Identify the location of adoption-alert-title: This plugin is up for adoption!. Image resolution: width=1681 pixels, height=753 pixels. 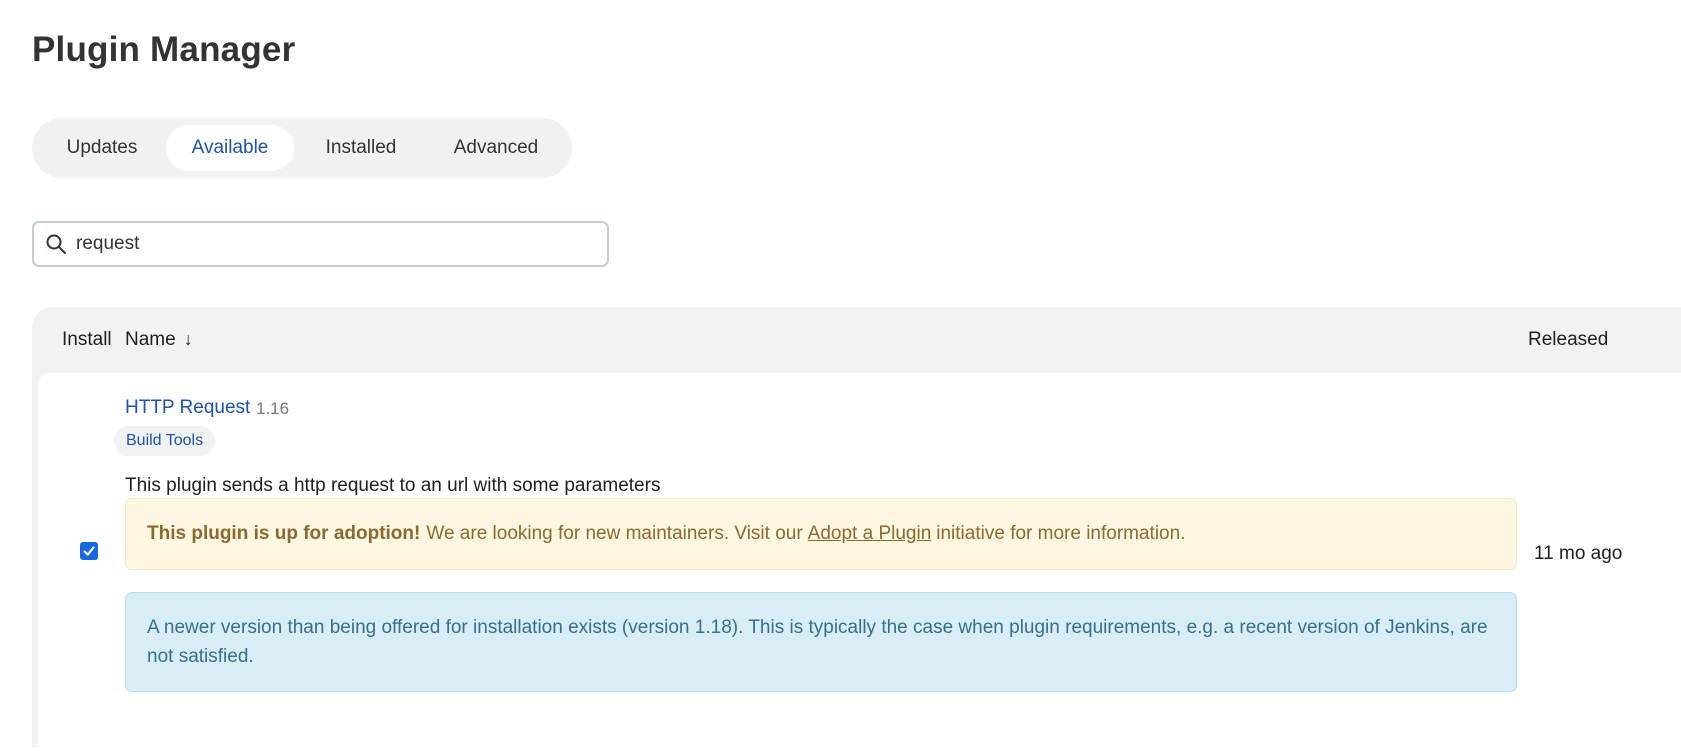
(284, 533).